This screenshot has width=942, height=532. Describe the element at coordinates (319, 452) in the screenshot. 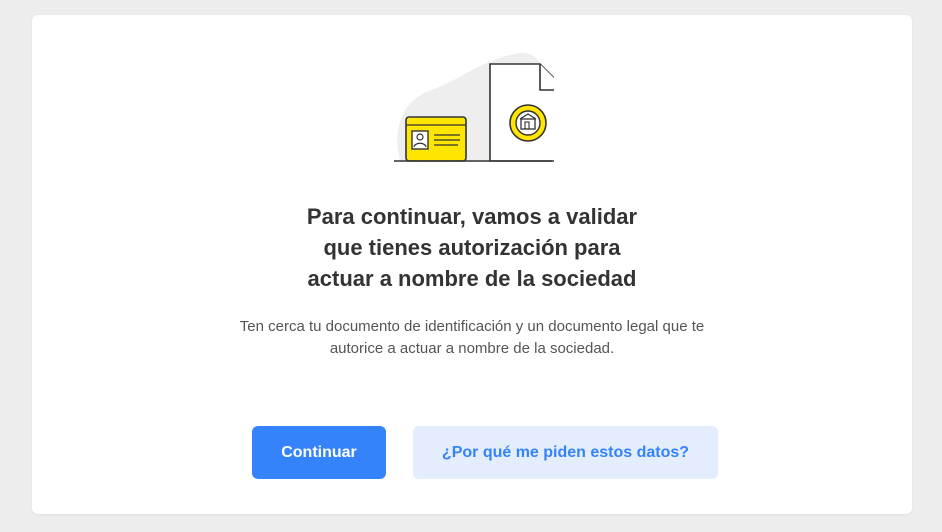

I see `continue-button: Continuar` at that location.